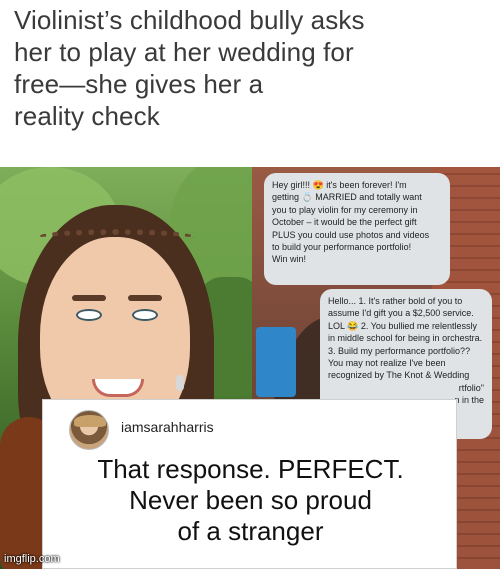 The image size is (500, 569). What do you see at coordinates (399, 350) in the screenshot?
I see `message-line: 3. Build my performance portfolio??` at bounding box center [399, 350].